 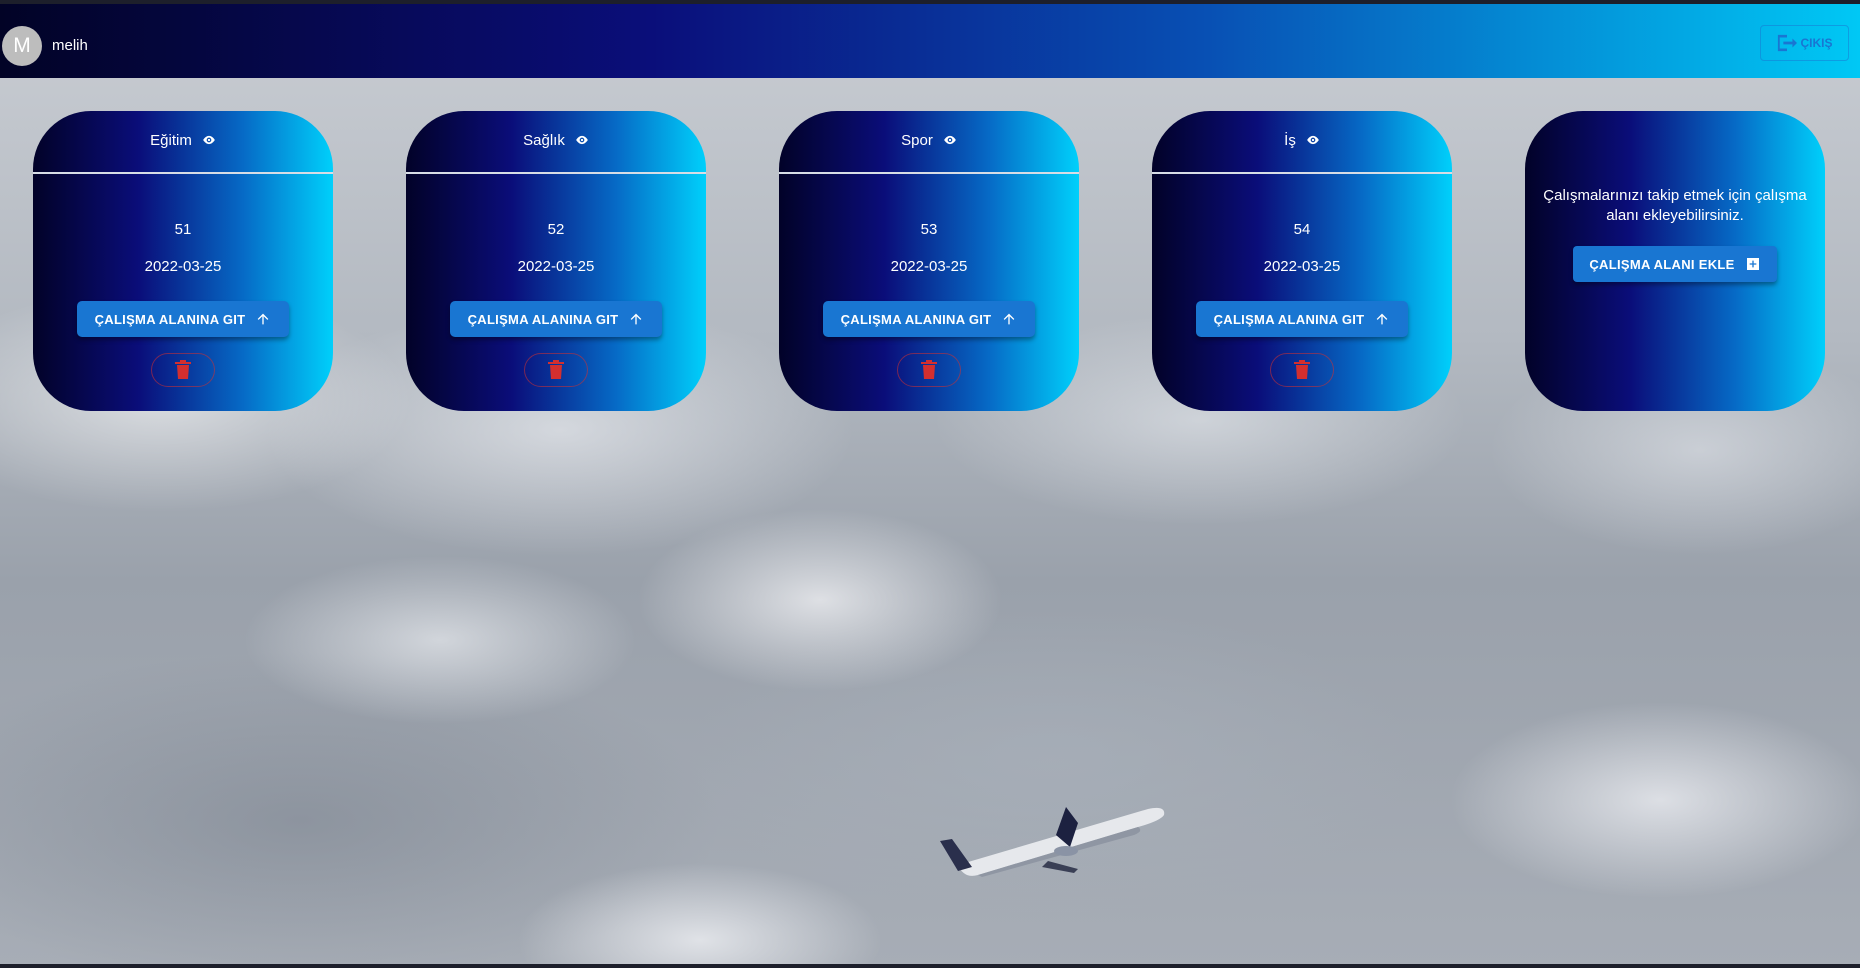 What do you see at coordinates (1302, 229) in the screenshot?
I see `workspace-count: 54` at bounding box center [1302, 229].